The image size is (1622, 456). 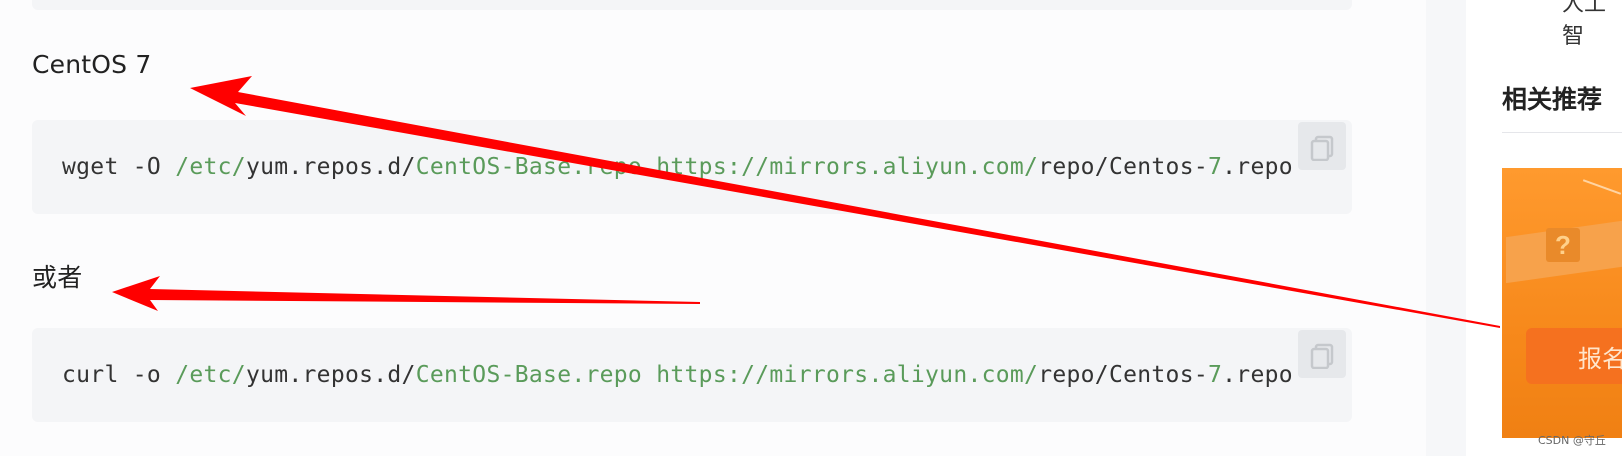 I want to click on ad-banner: ? 报名, so click(x=1562, y=303).